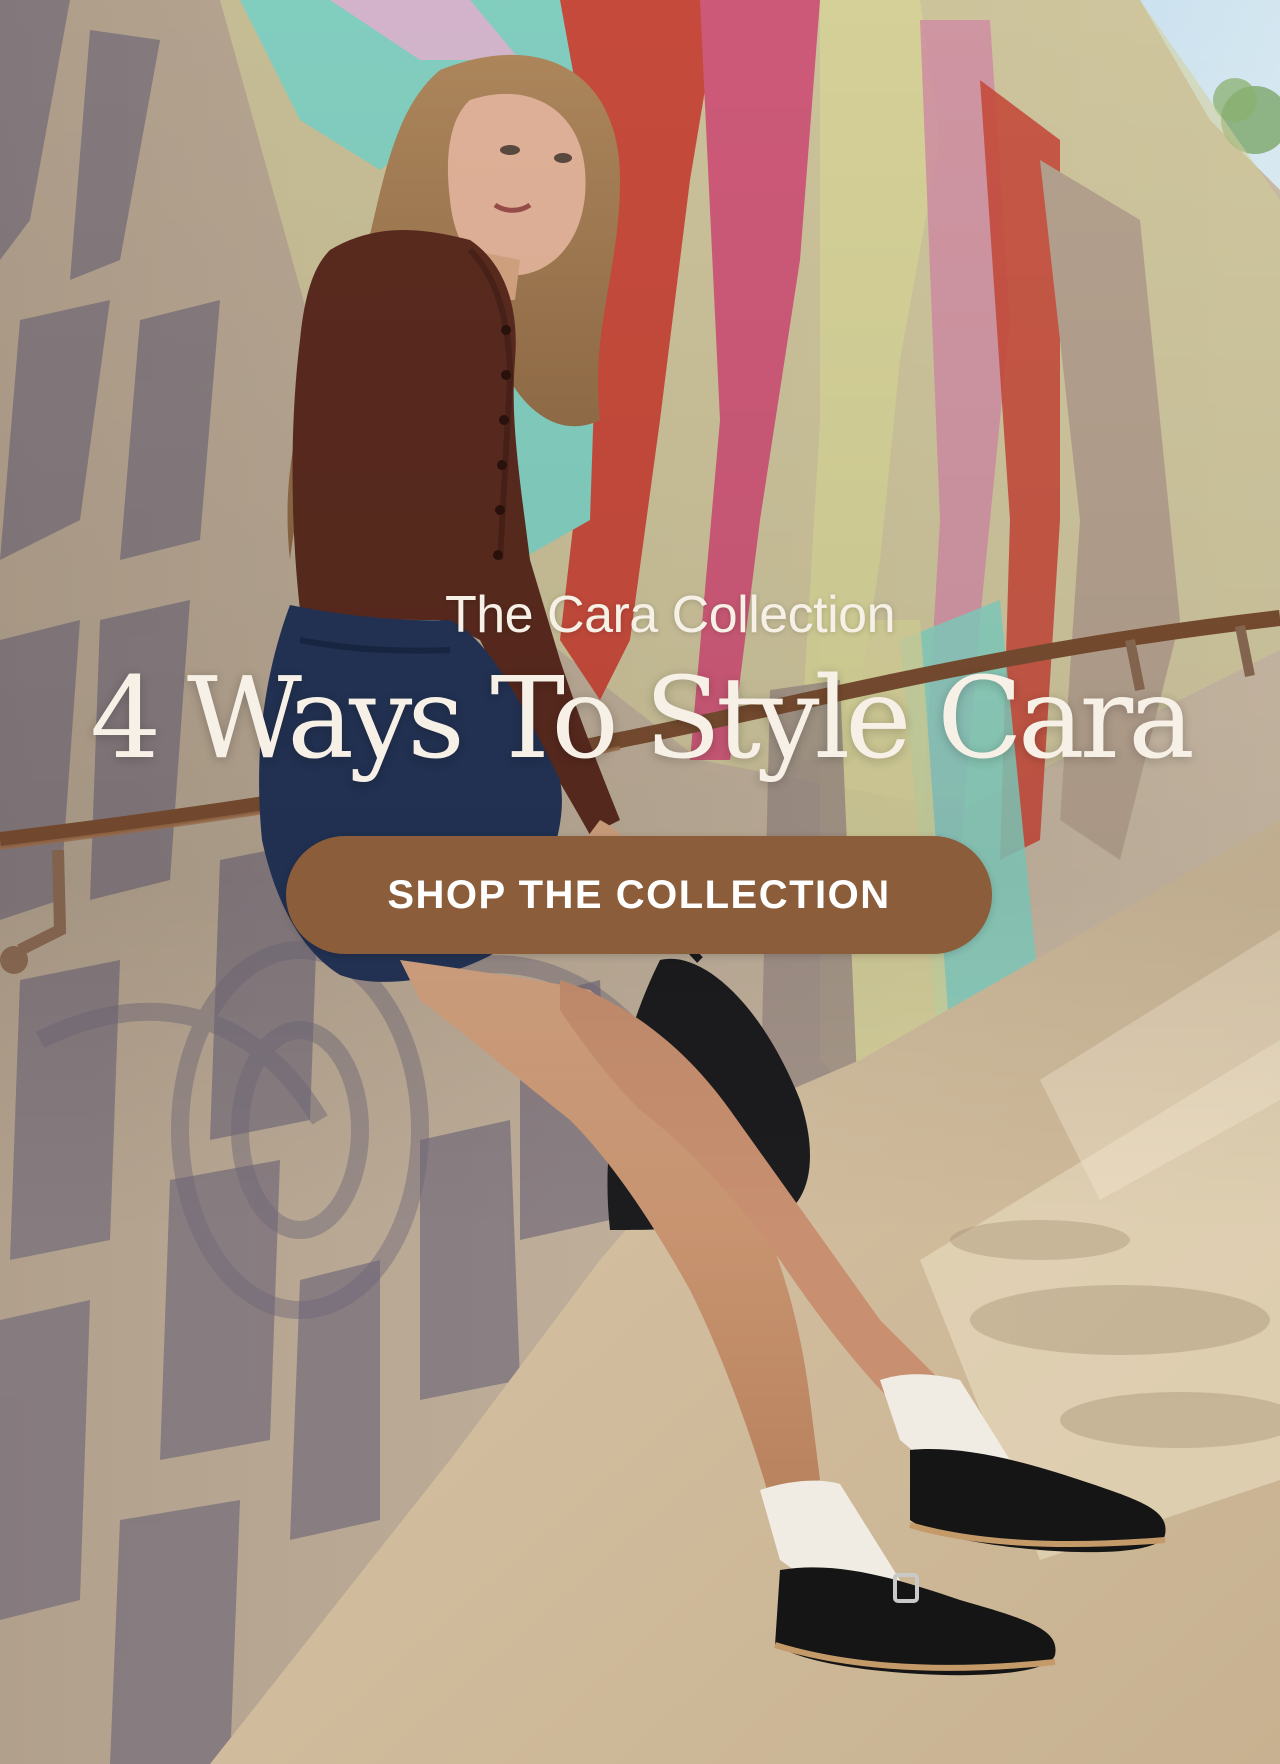 Image resolution: width=1280 pixels, height=1764 pixels. I want to click on hero-headline: 4 Ways To Style Cara, so click(642, 719).